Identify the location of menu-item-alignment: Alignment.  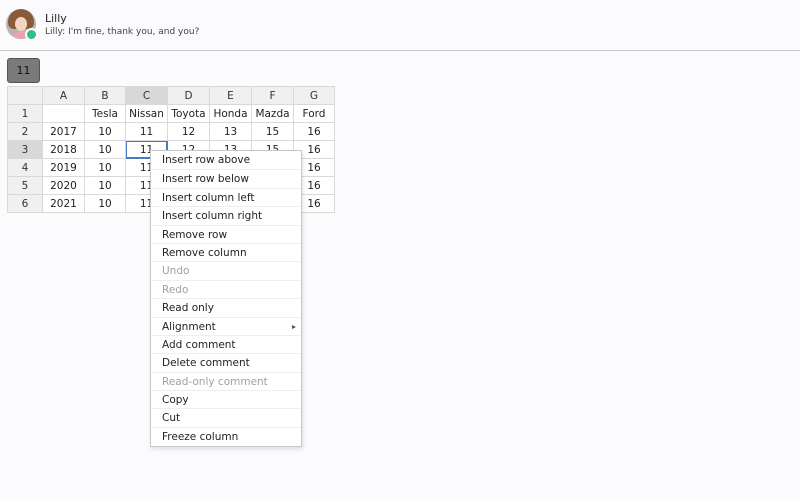
(226, 325).